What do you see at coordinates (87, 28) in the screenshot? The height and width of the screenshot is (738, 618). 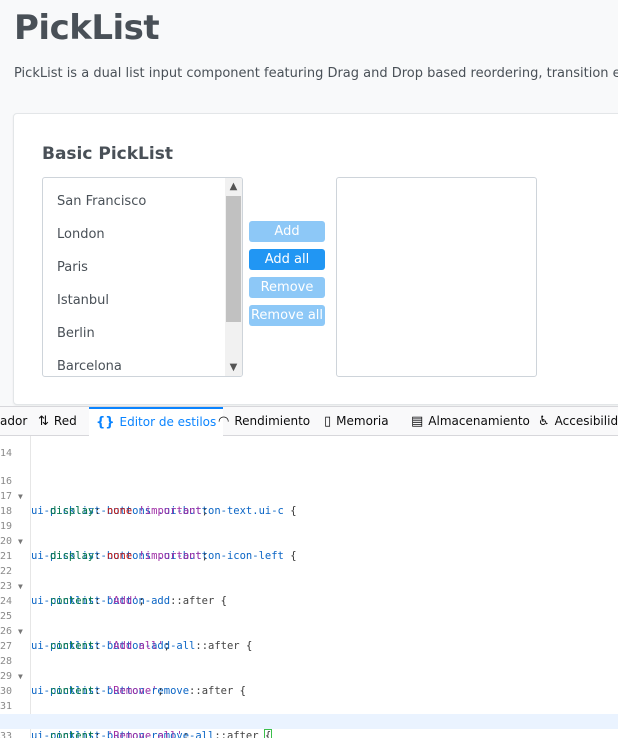 I see `page-title: PickList` at bounding box center [87, 28].